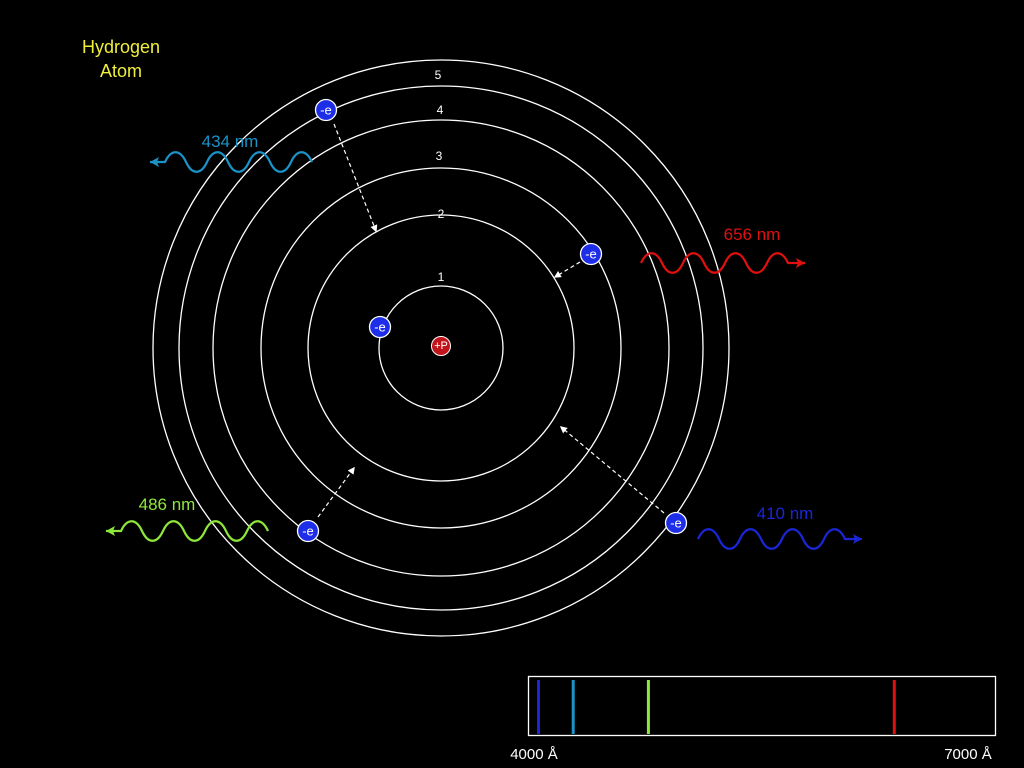 This screenshot has height=768, width=1024. What do you see at coordinates (762, 706) in the screenshot?
I see `spectrum-frame` at bounding box center [762, 706].